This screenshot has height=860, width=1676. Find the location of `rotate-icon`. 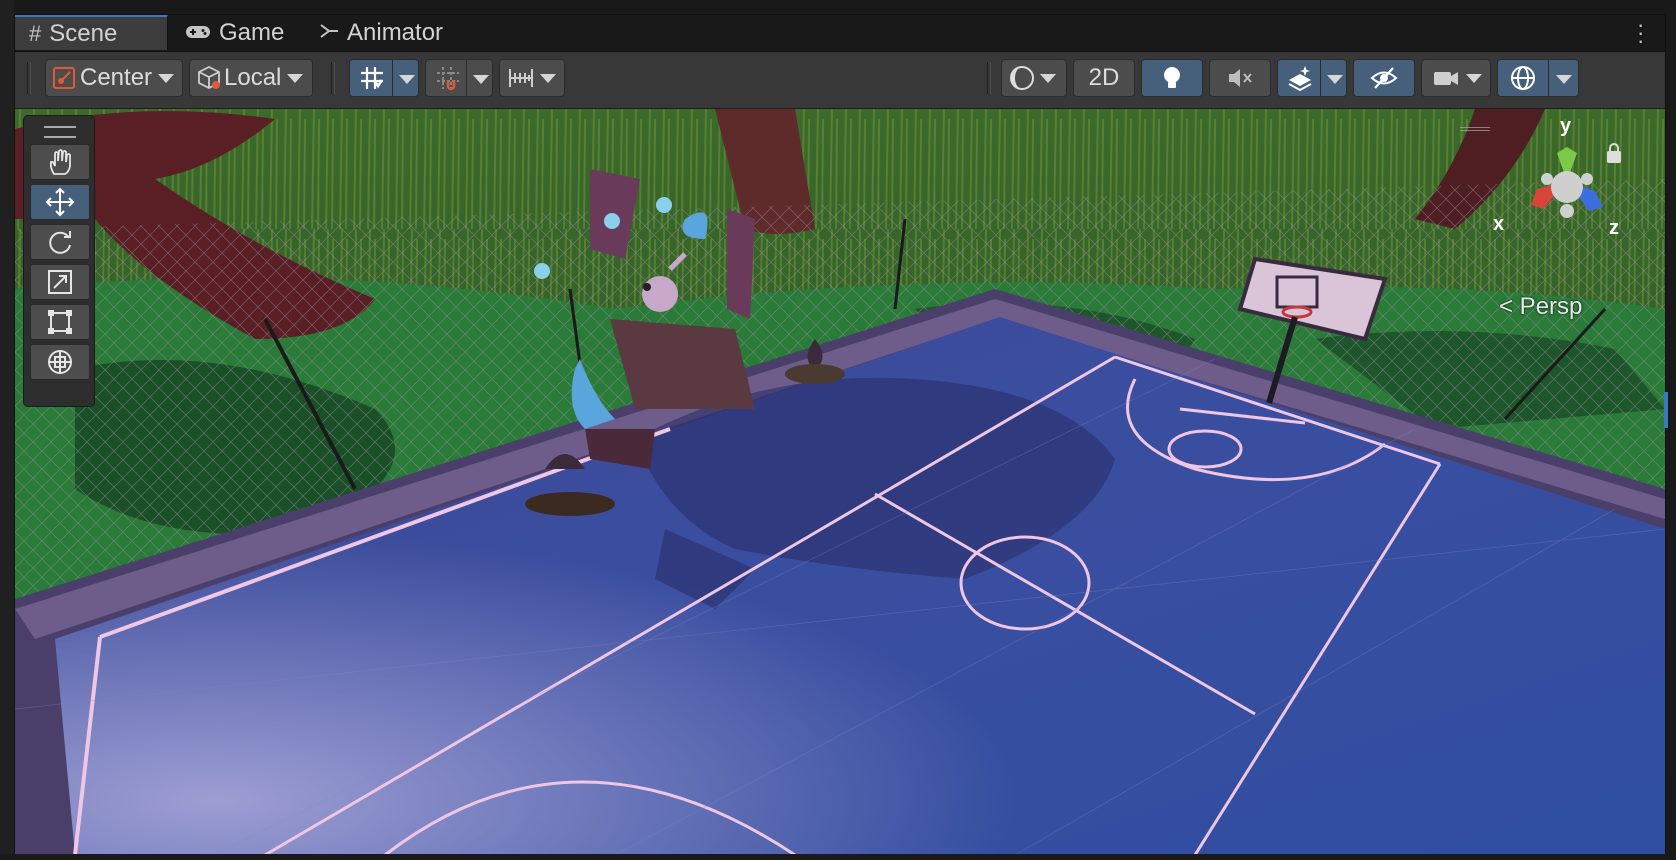

rotate-icon is located at coordinates (60, 242).